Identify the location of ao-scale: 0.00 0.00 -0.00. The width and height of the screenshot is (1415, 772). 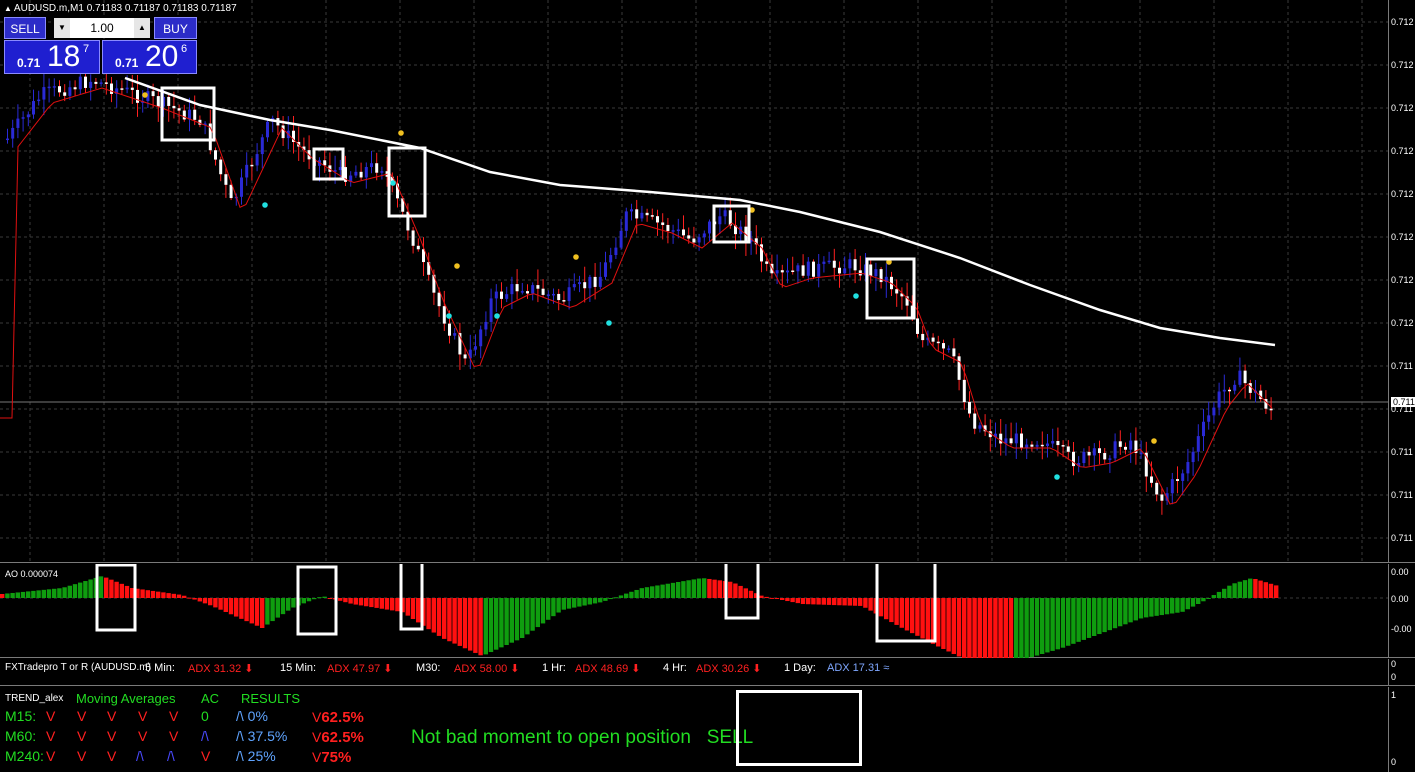
(1401, 611).